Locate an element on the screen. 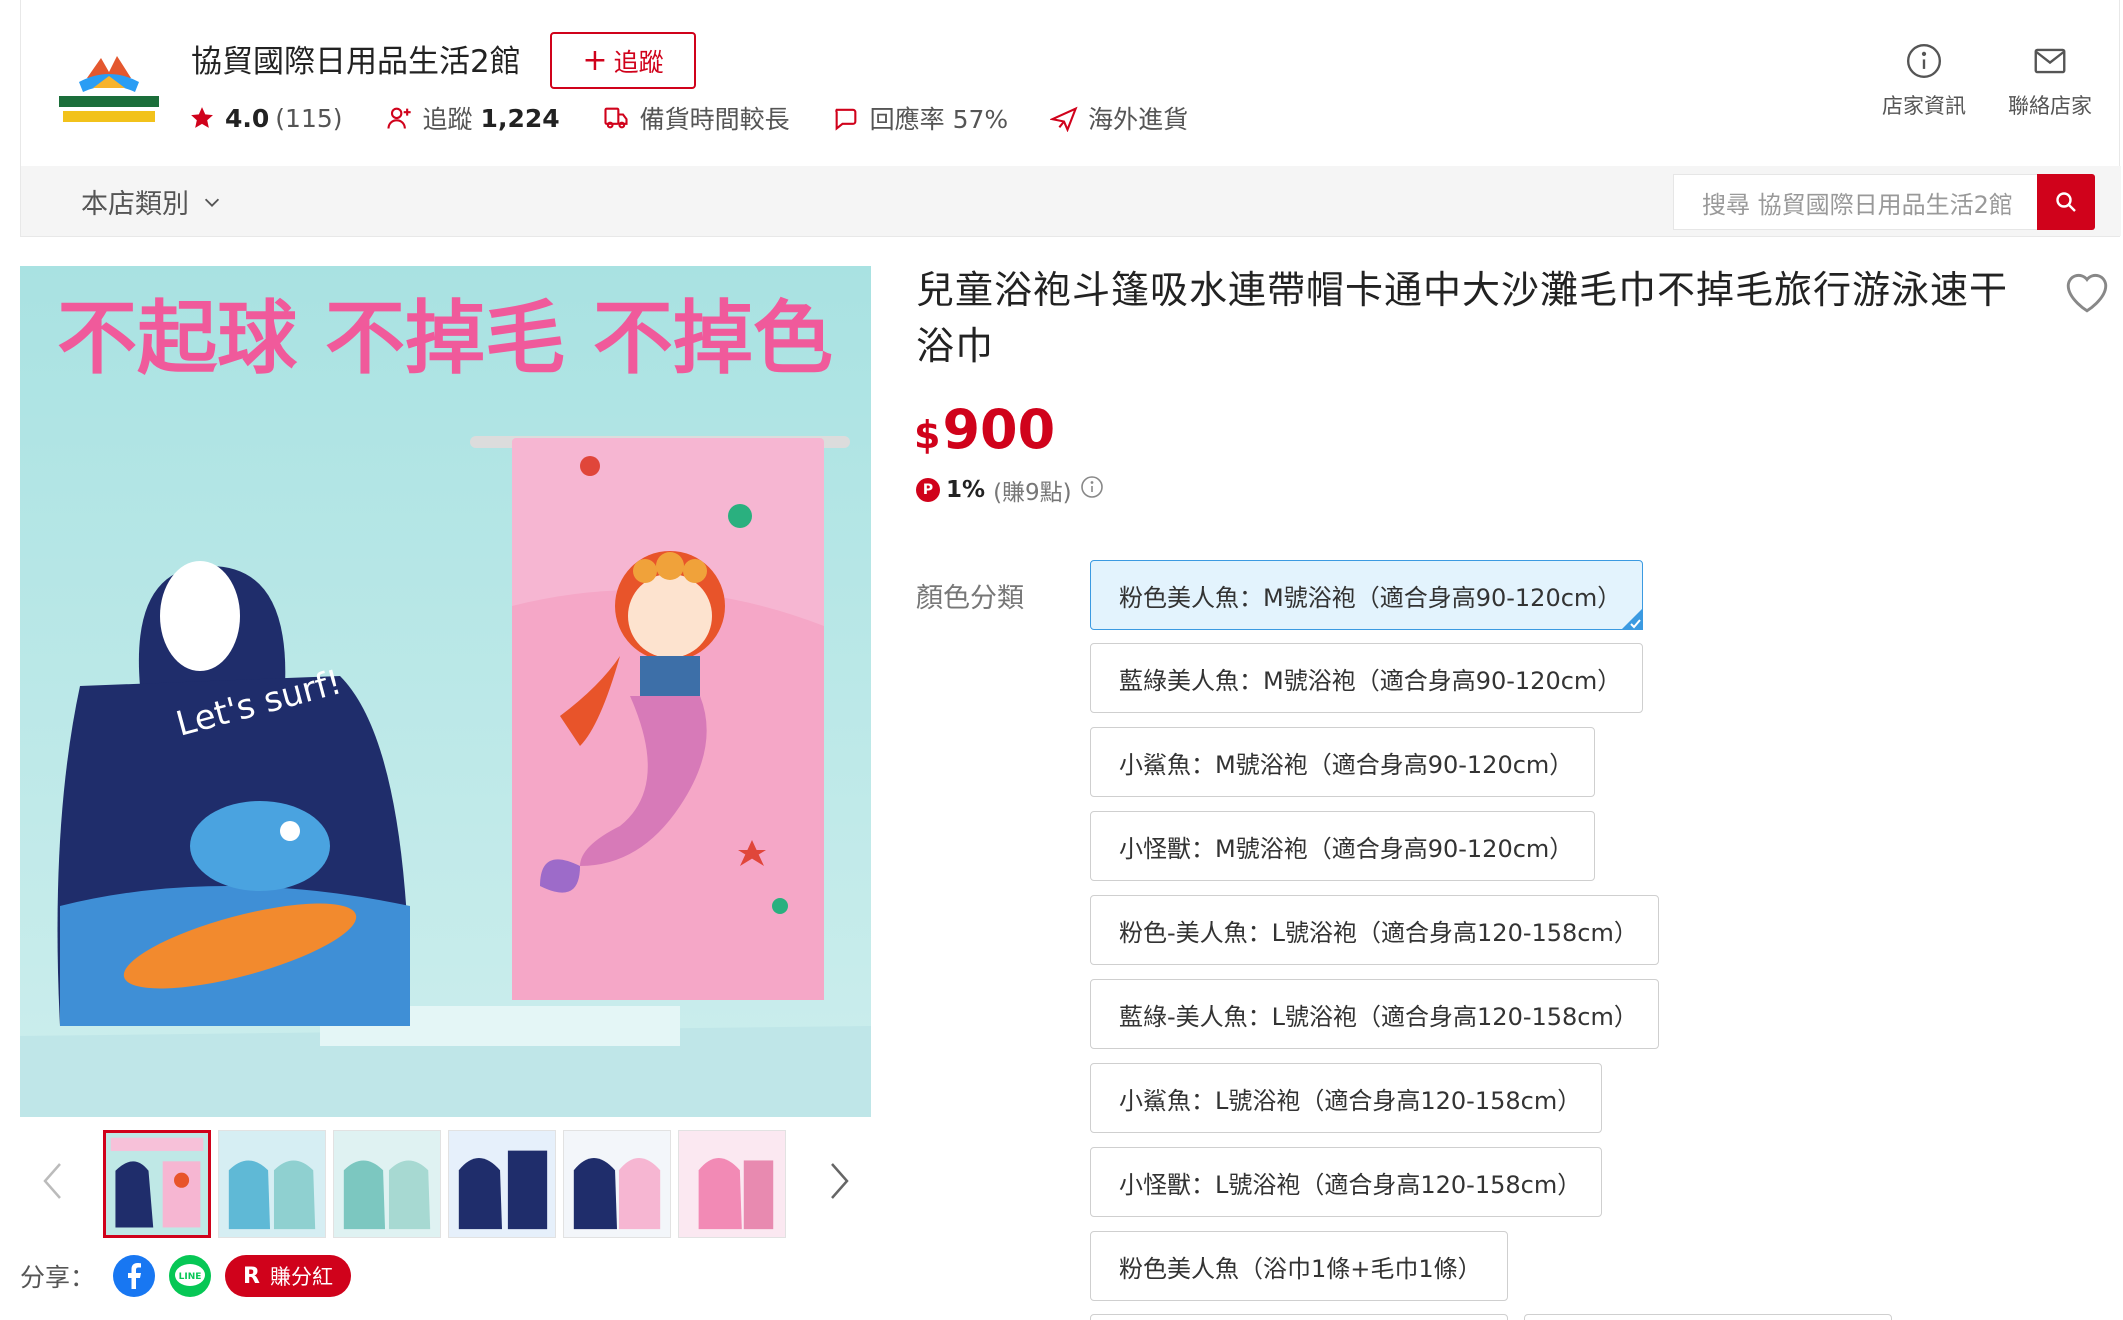 Image resolution: width=2123 pixels, height=1320 pixels. variant-option-label: 粉色美人魚（浴巾1條+毛巾1條） is located at coordinates (1300, 1268).